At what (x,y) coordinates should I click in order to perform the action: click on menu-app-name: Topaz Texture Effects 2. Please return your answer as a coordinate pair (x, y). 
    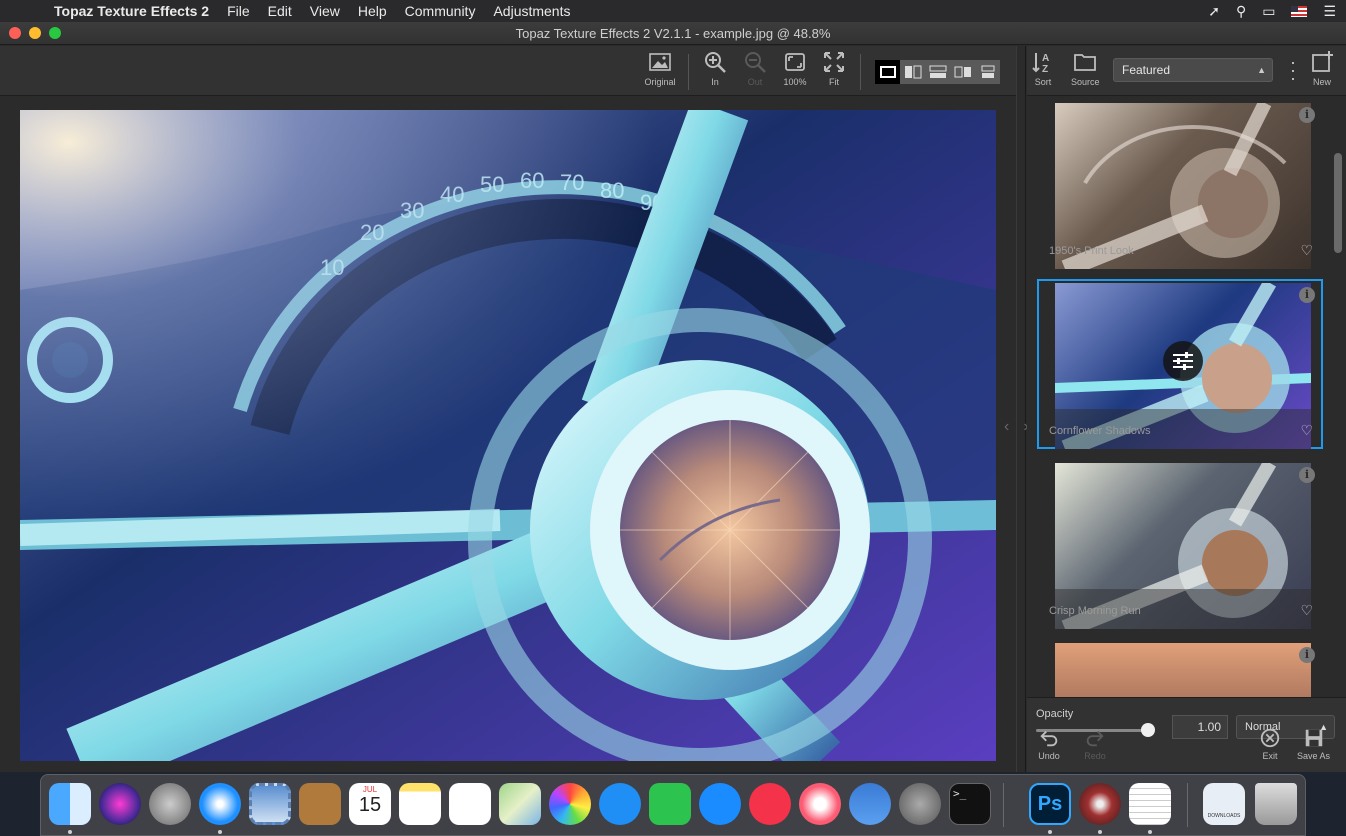
    Looking at the image, I should click on (131, 11).